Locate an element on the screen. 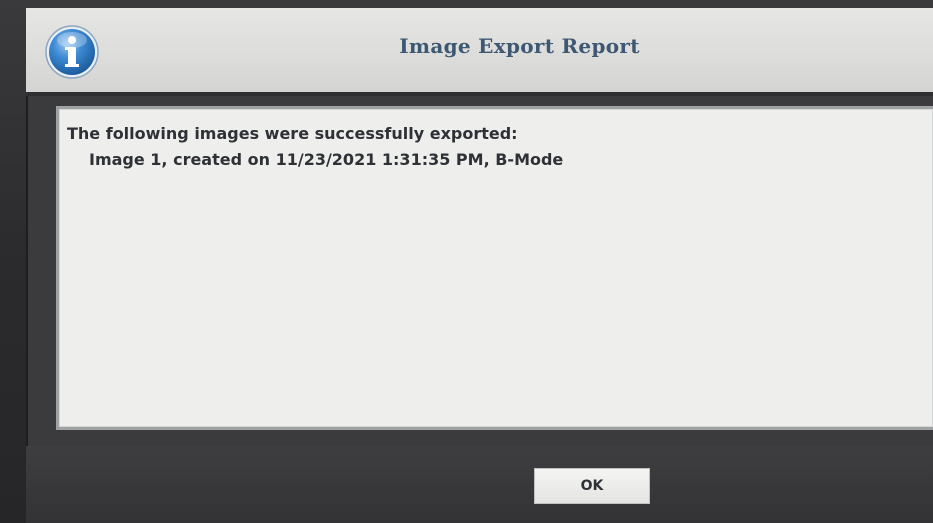  info-icon is located at coordinates (72, 52).